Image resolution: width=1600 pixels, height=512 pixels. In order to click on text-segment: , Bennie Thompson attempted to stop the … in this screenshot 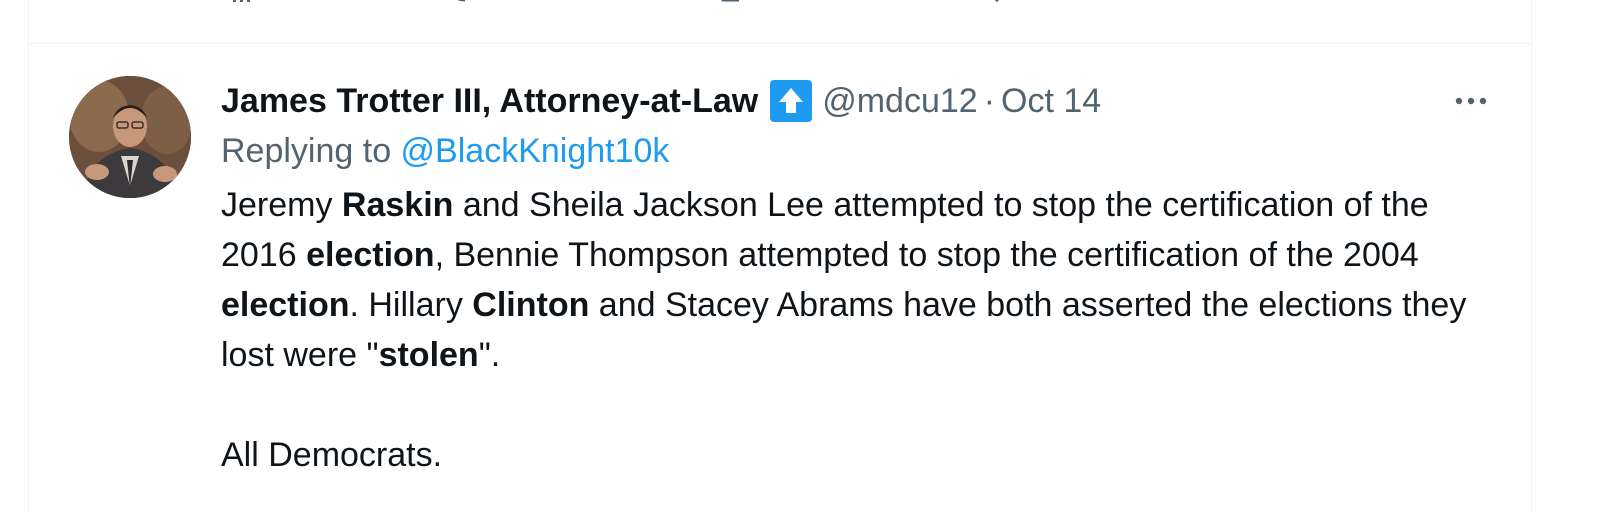, I will do `click(926, 255)`.